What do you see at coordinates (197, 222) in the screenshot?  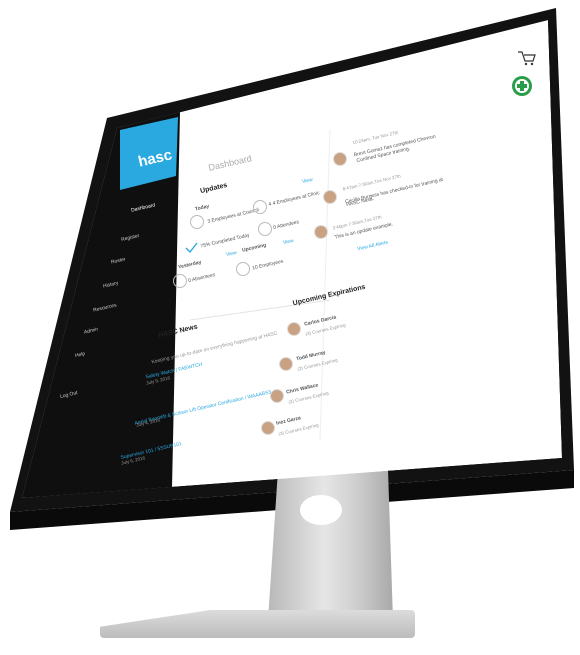 I see `employees-council-icon` at bounding box center [197, 222].